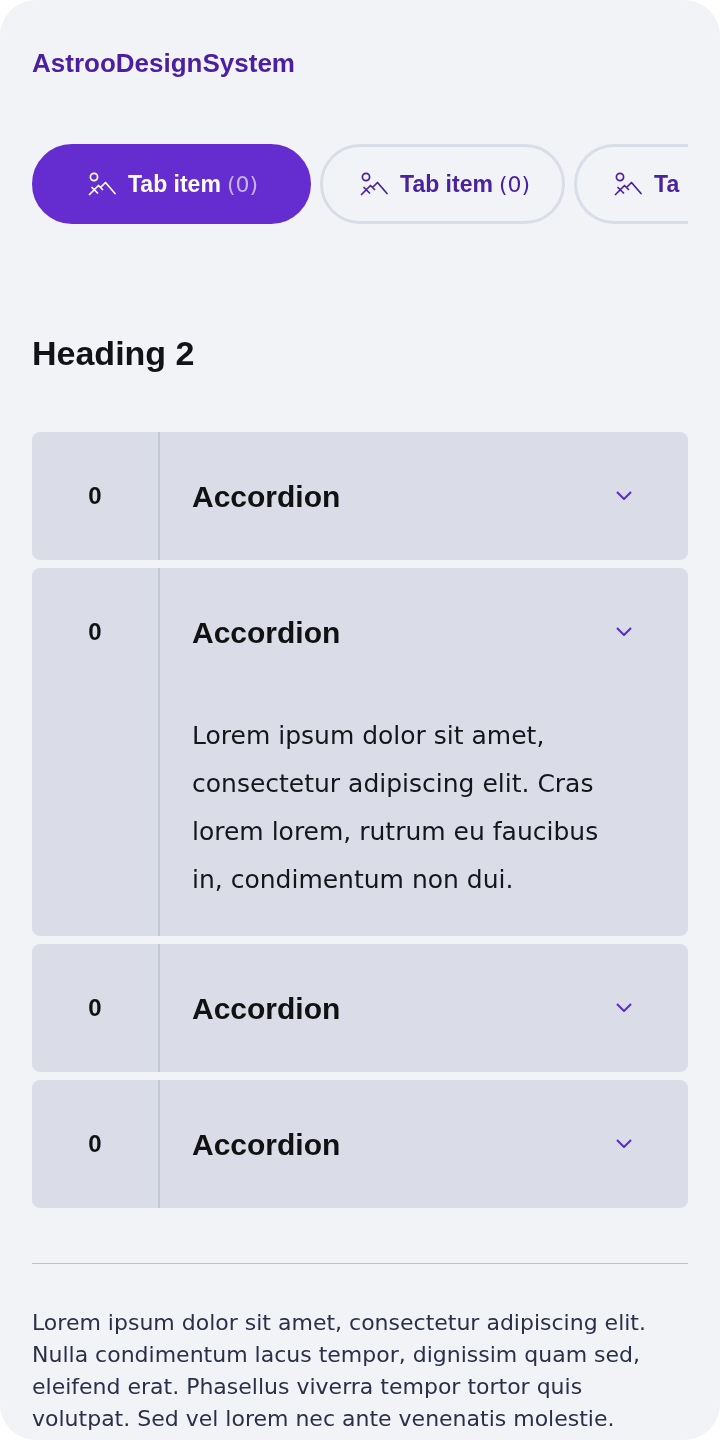 The width and height of the screenshot is (720, 1440). I want to click on tab: Ta, so click(631, 184).